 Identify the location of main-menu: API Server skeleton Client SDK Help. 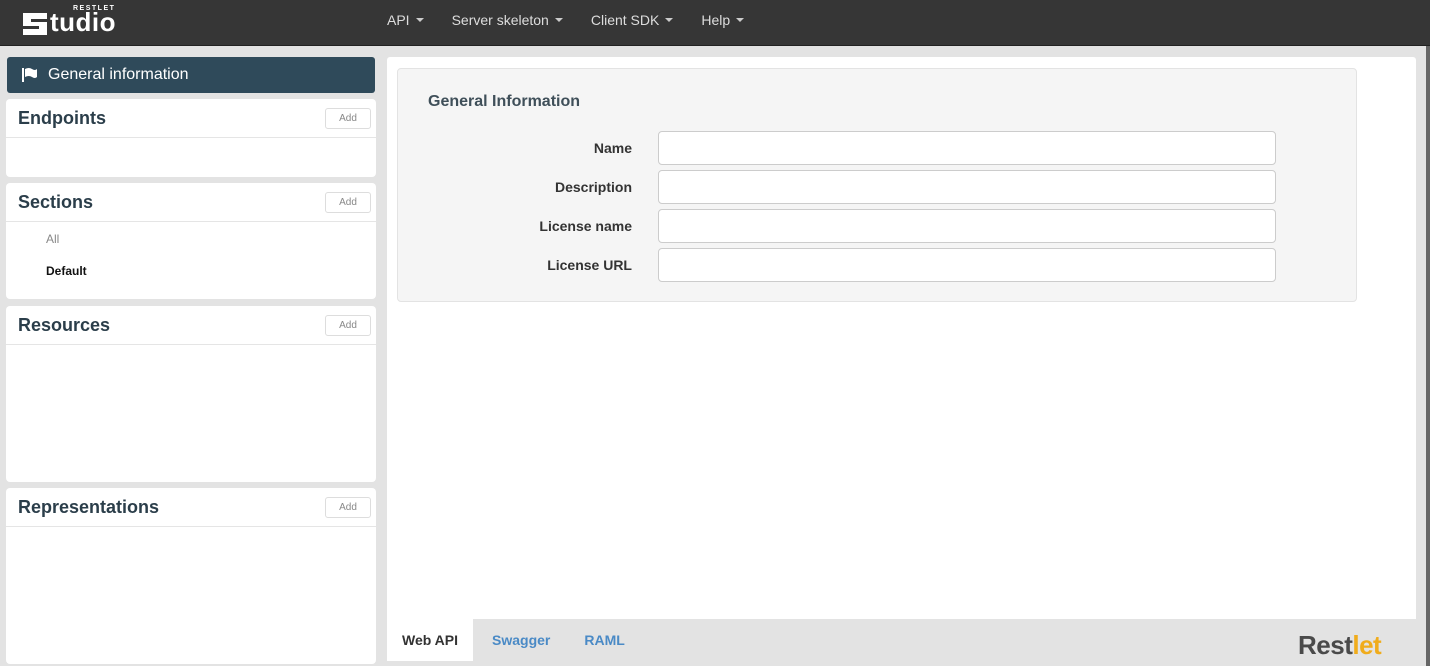
(565, 23).